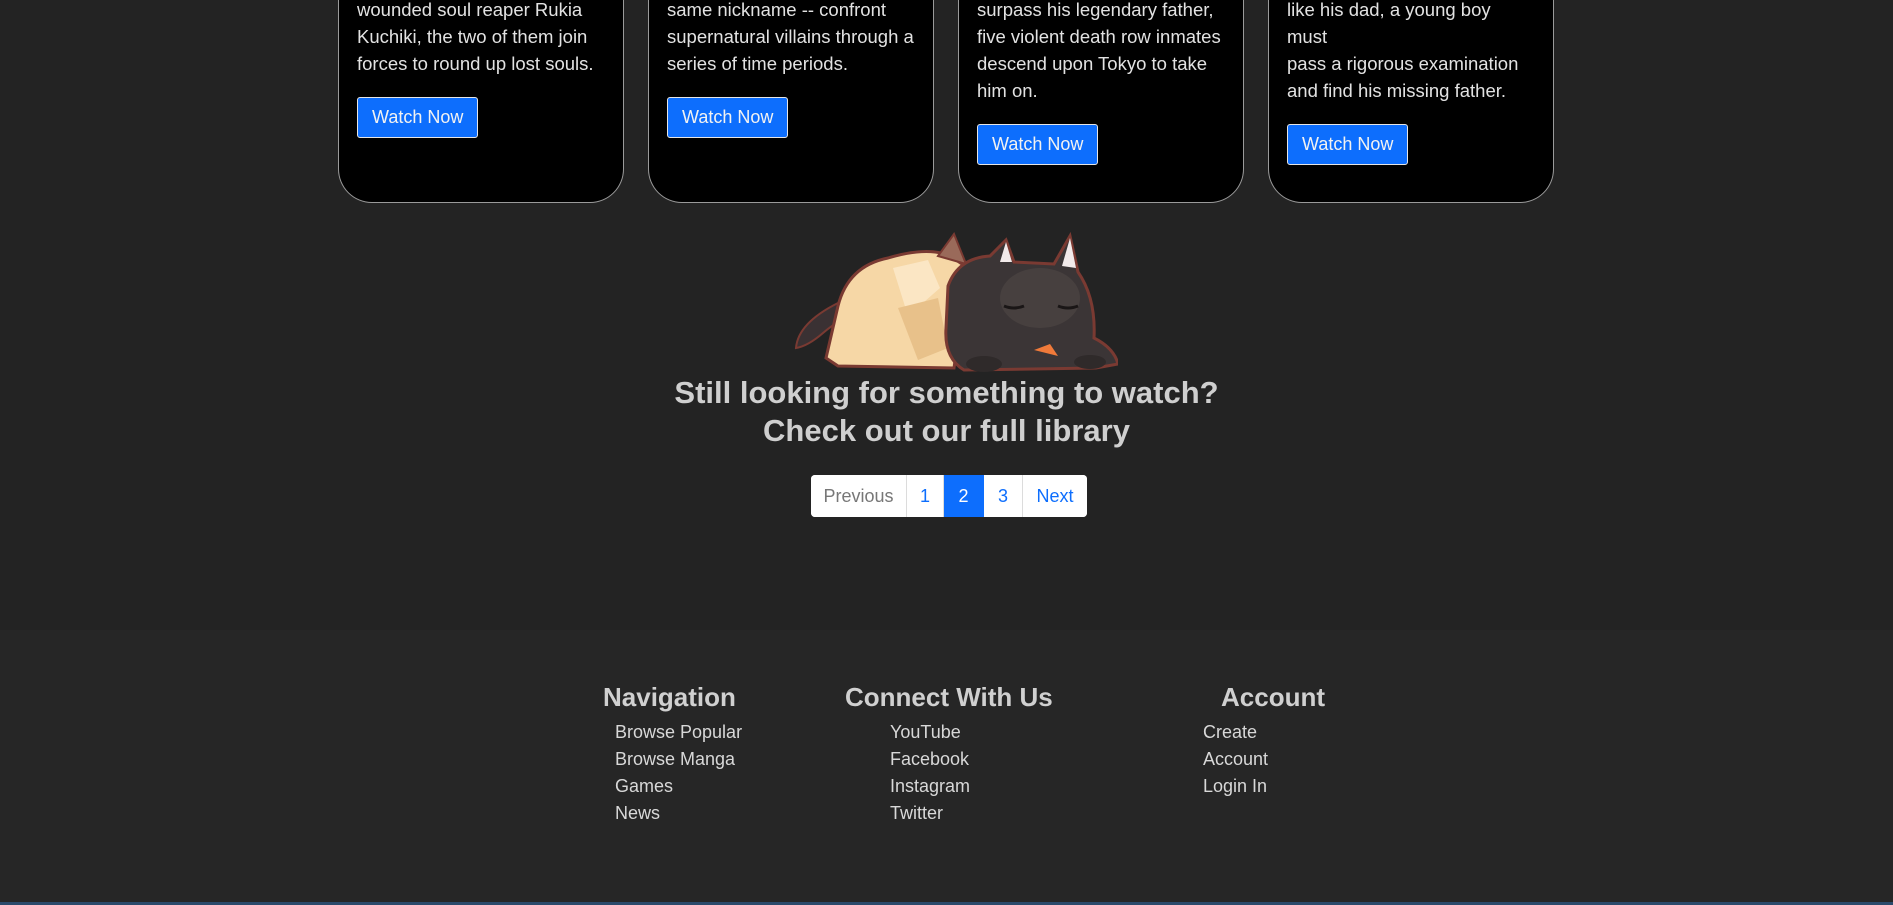 This screenshot has width=1893, height=905. What do you see at coordinates (925, 496) in the screenshot?
I see `pagination-page-1: 1` at bounding box center [925, 496].